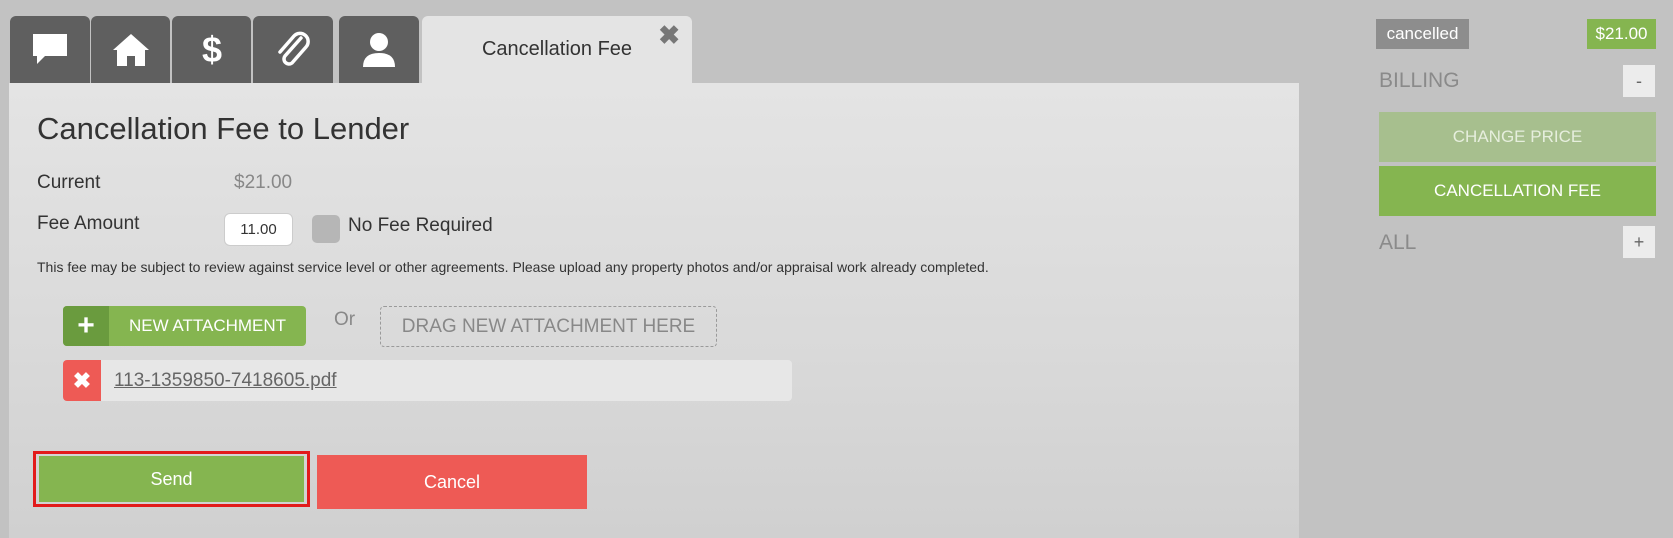 Image resolution: width=1673 pixels, height=538 pixels. Describe the element at coordinates (326, 229) in the screenshot. I see `no-fee-checkbox` at that location.